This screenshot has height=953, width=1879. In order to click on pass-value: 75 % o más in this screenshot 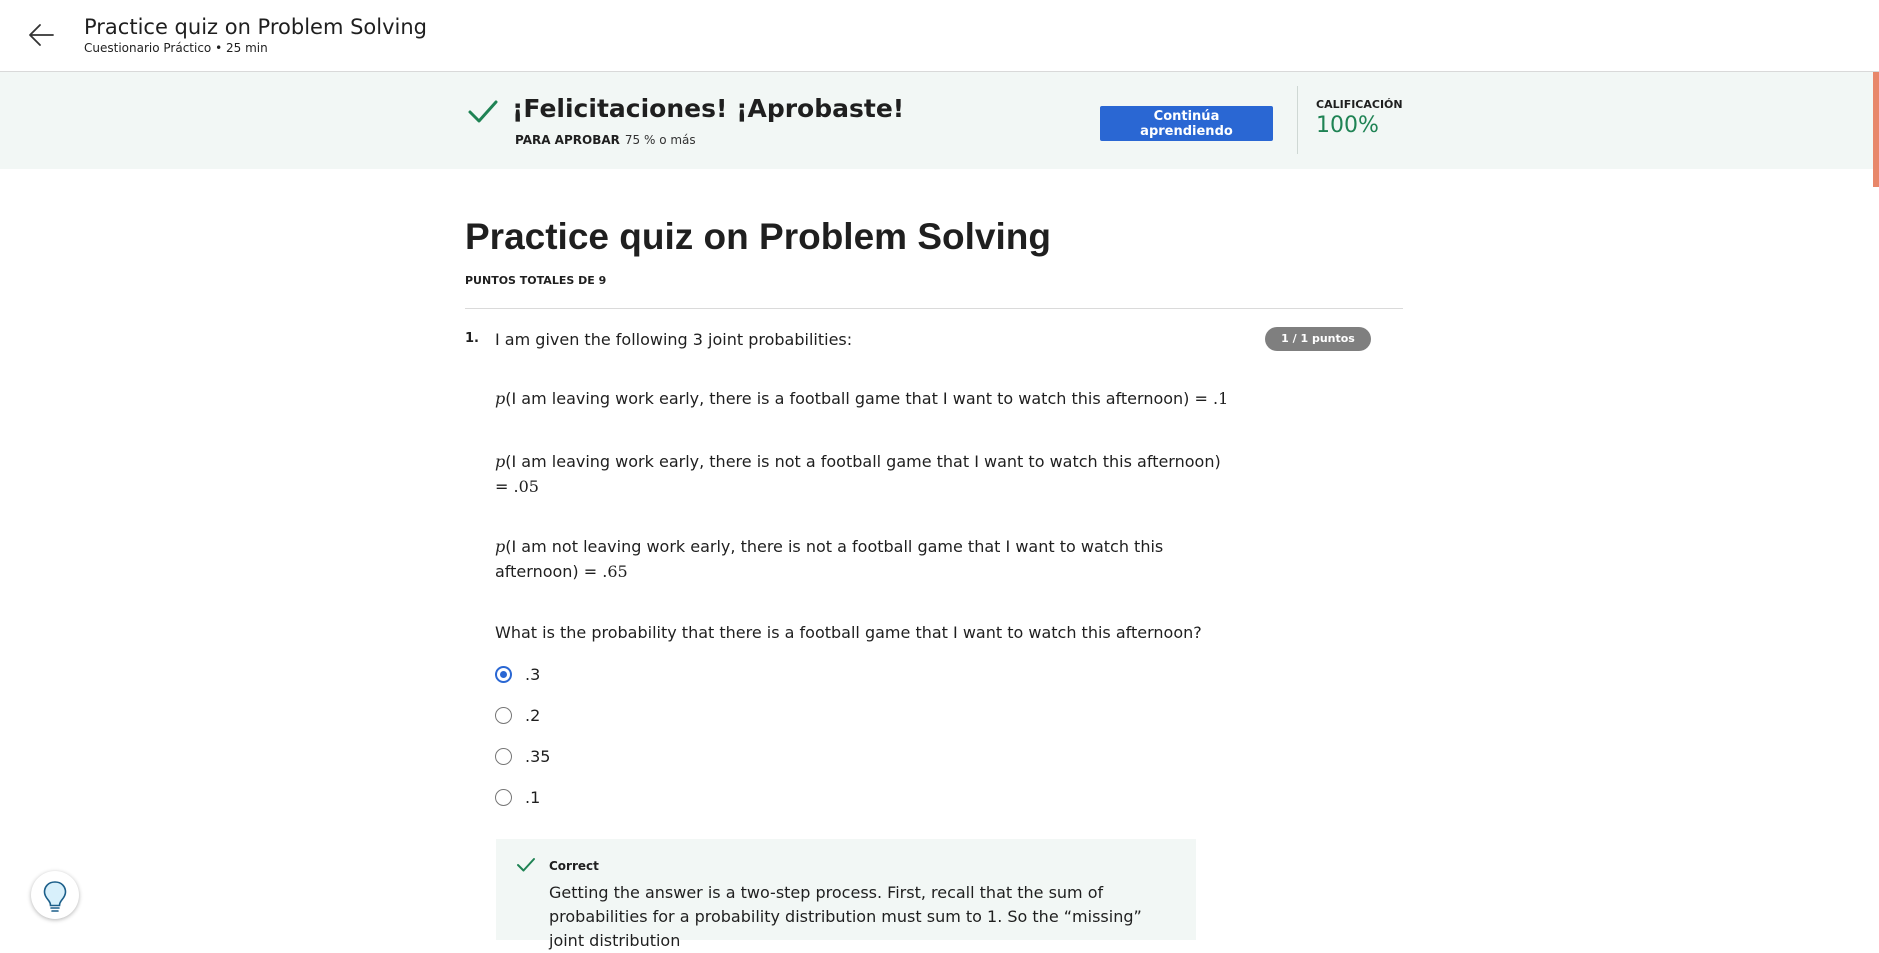, I will do `click(660, 140)`.